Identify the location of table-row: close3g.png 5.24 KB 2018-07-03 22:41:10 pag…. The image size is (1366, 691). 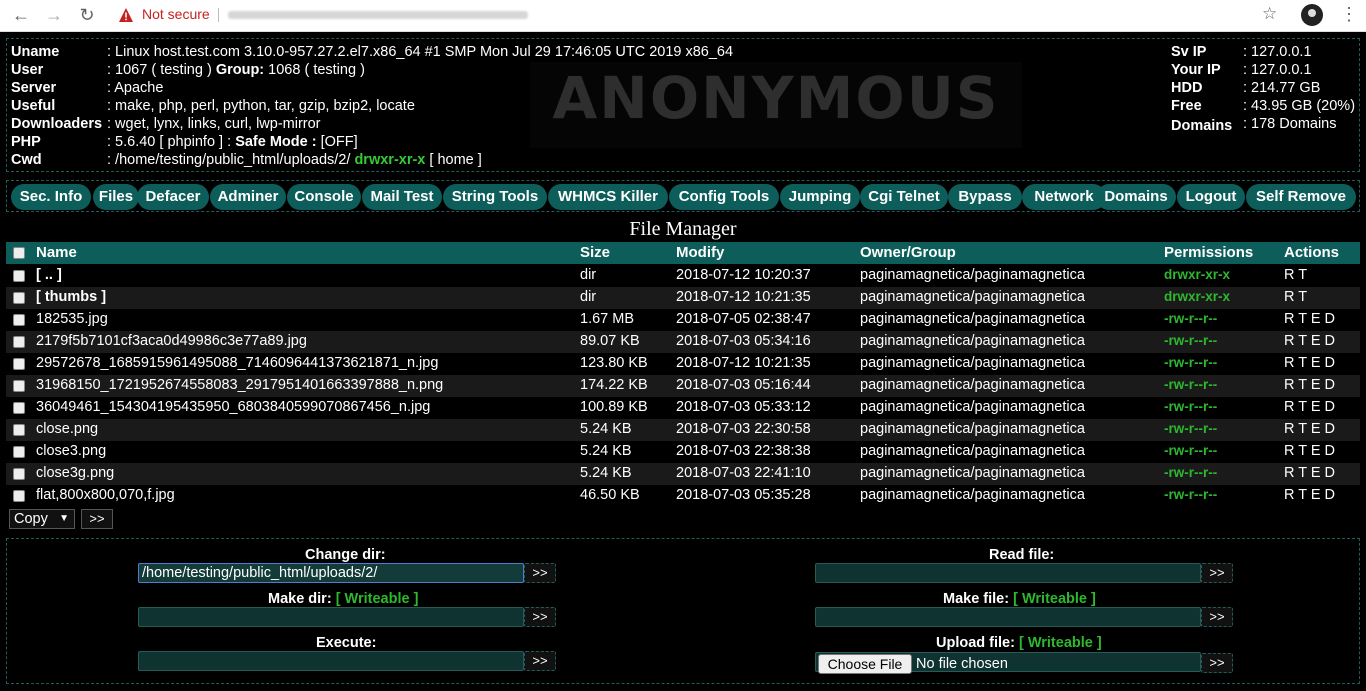
(683, 474).